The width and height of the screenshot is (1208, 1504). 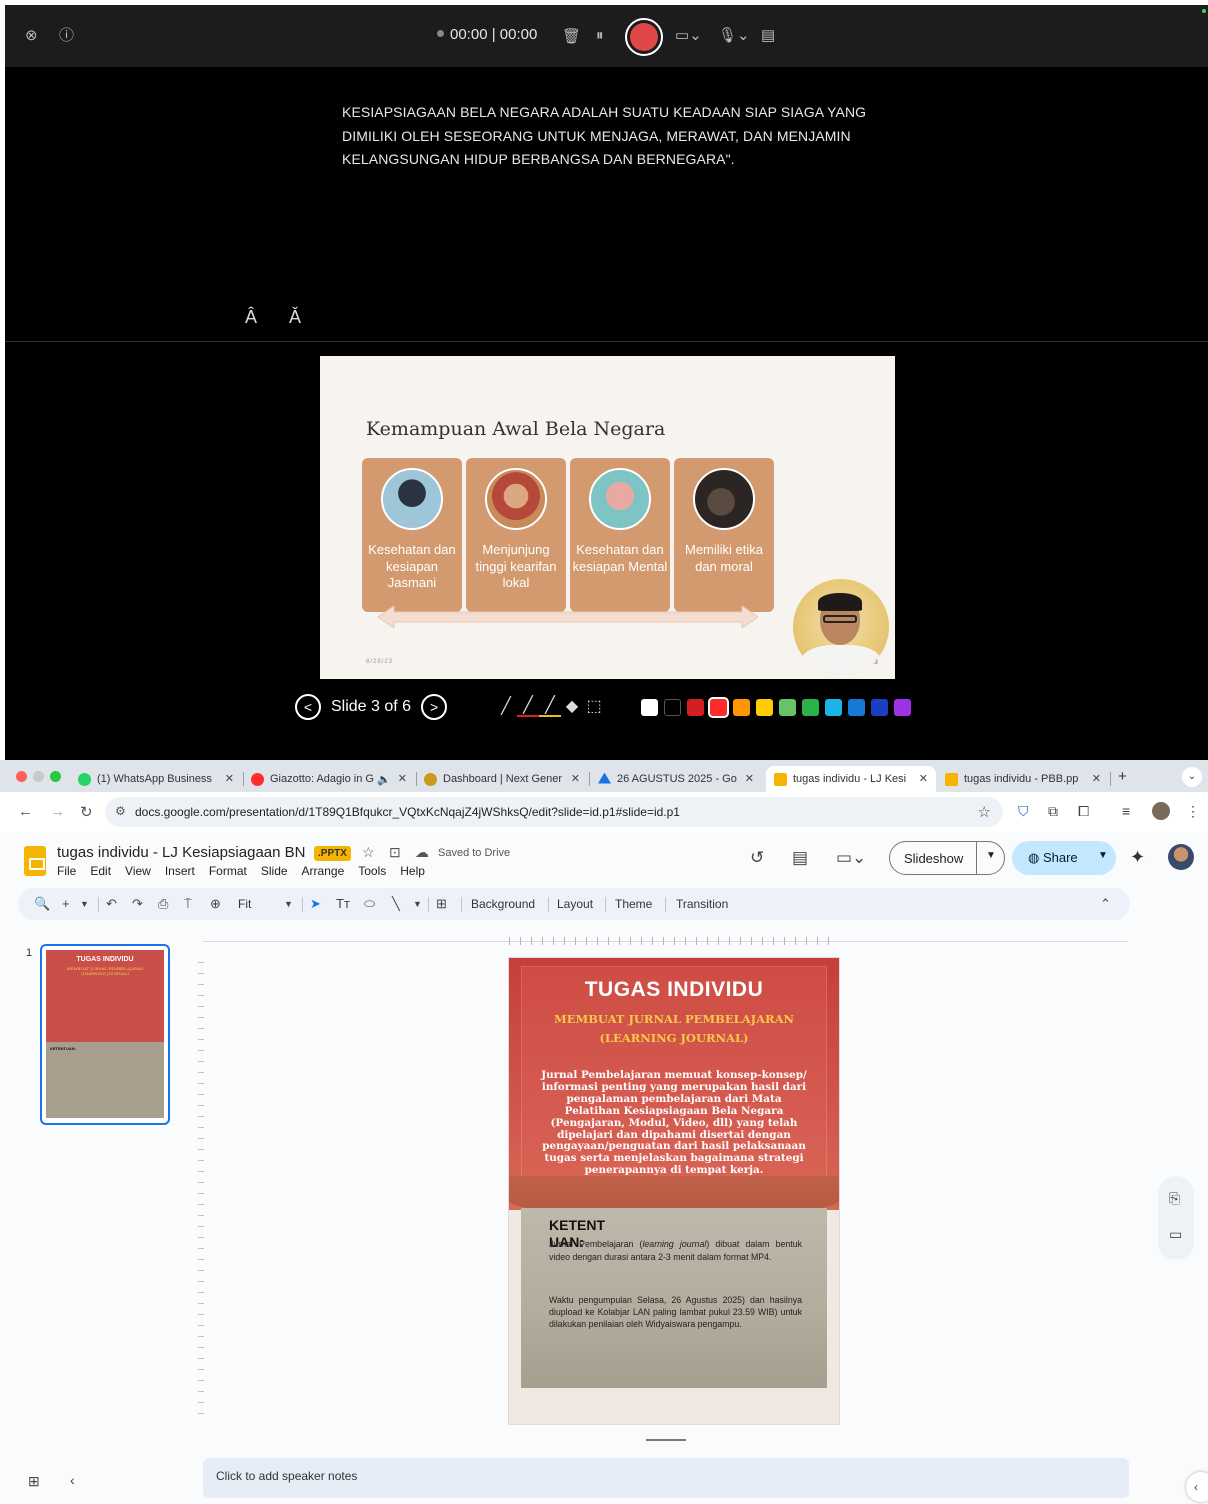 I want to click on menu-format: Format, so click(x=228, y=871).